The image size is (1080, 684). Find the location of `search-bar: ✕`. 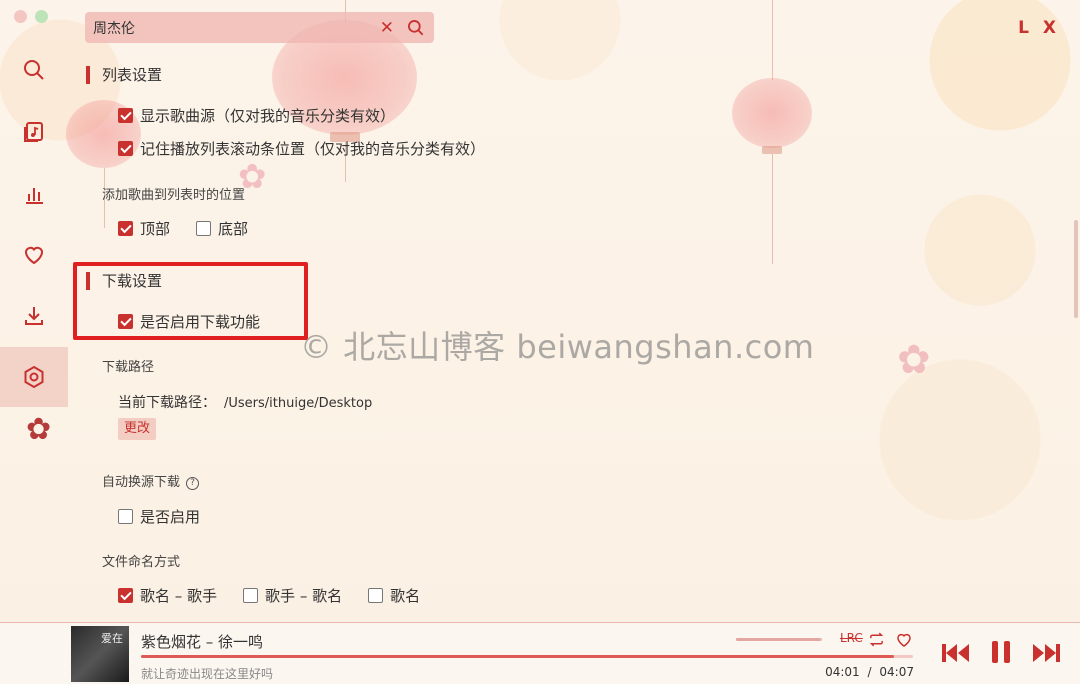

search-bar: ✕ is located at coordinates (259, 27).